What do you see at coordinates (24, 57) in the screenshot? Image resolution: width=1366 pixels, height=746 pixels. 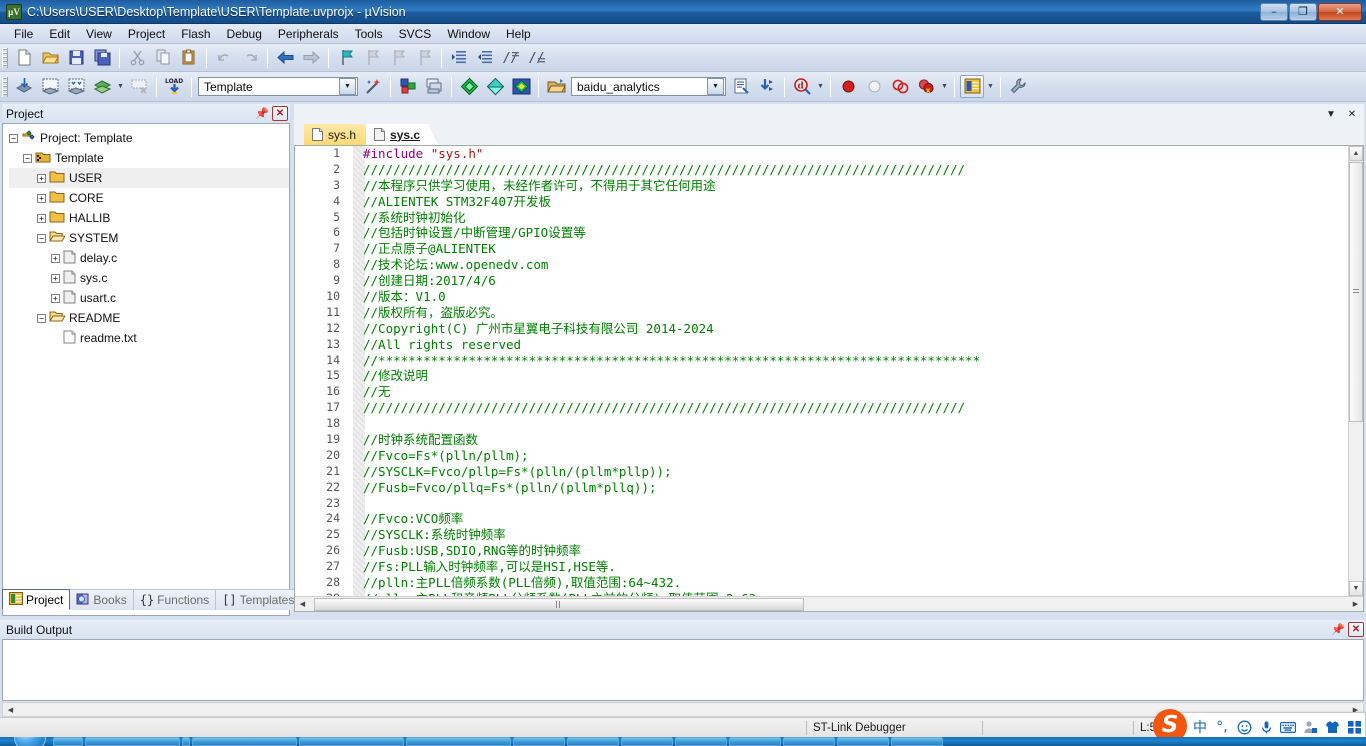 I see `new-file-icon` at bounding box center [24, 57].